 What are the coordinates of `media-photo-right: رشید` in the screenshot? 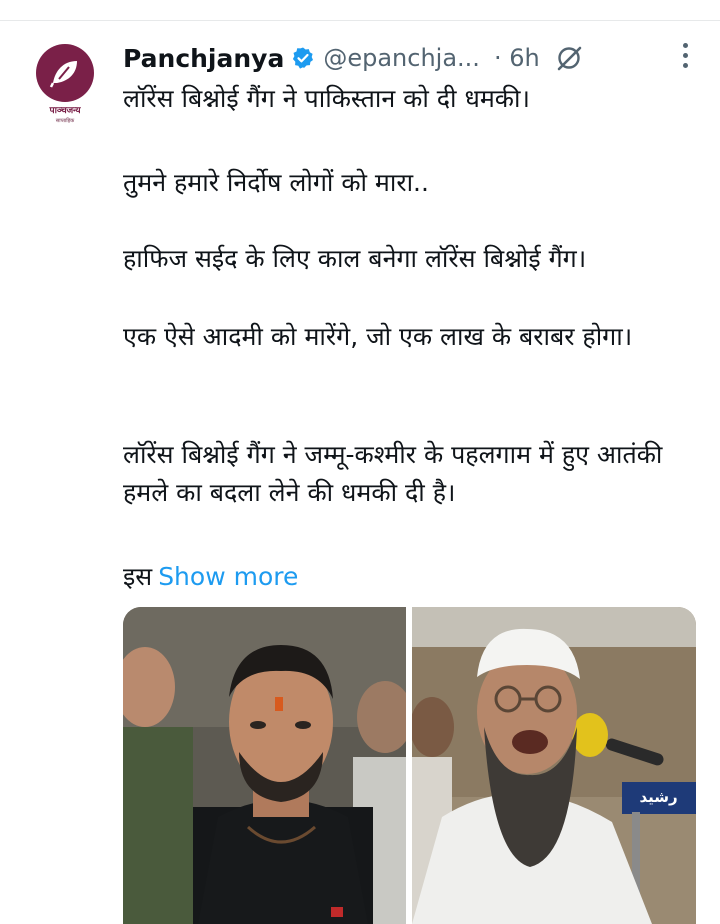 It's located at (553, 765).